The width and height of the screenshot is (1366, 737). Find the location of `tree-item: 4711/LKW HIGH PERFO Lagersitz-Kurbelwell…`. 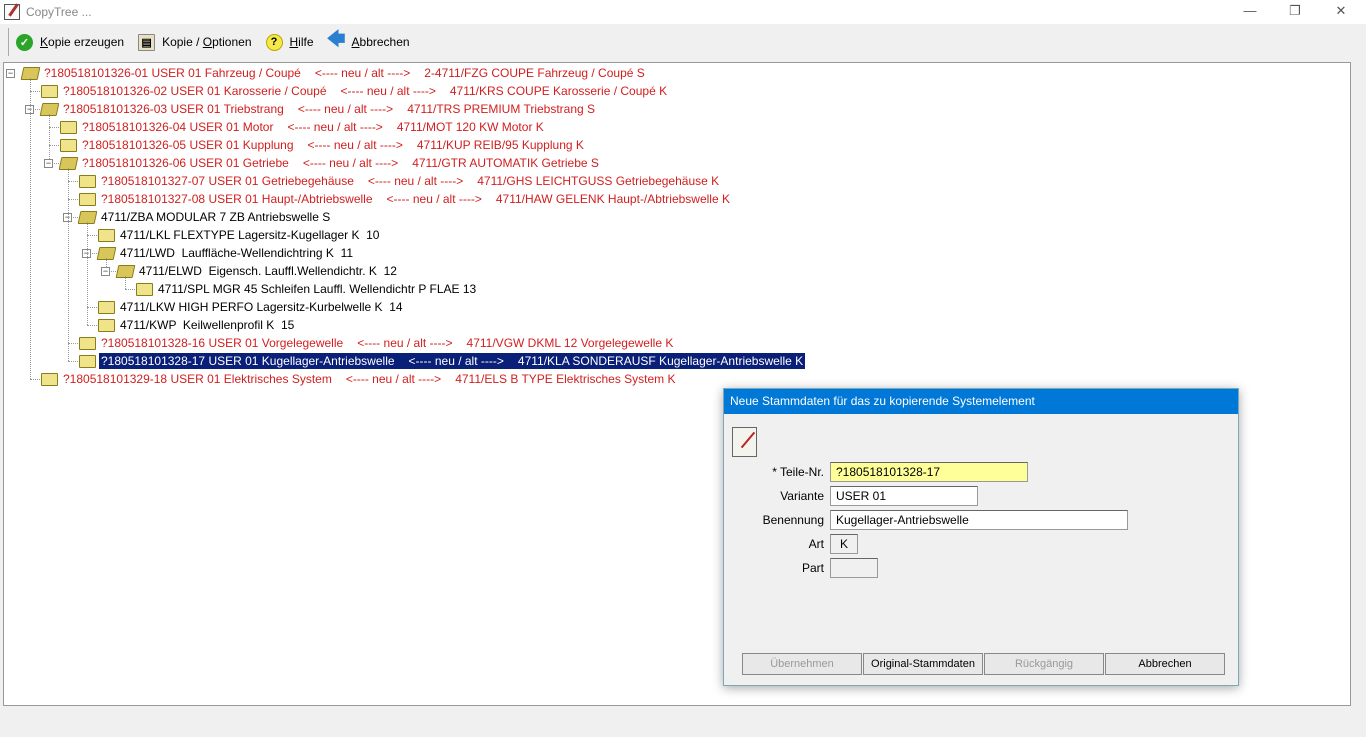

tree-item: 4711/LKW HIGH PERFO Lagersitz-Kurbelwell… is located at coordinates (251, 307).